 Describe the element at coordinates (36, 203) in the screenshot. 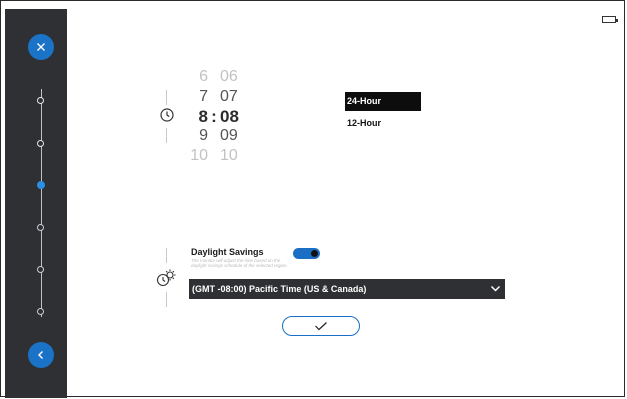

I see `sidebar` at that location.